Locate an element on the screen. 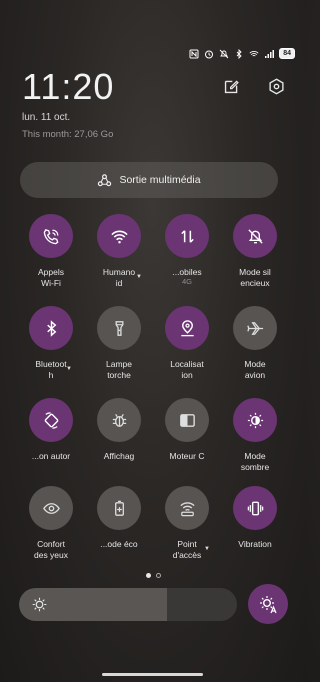 This screenshot has width=320, height=682. tile-dark-mode: Mode sombre is located at coordinates (255, 435).